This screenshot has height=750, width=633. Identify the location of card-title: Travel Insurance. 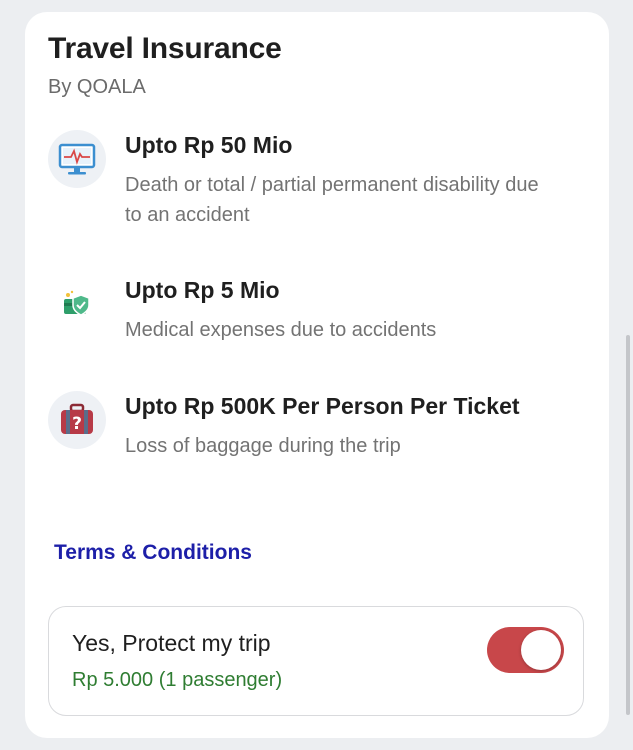
(165, 48).